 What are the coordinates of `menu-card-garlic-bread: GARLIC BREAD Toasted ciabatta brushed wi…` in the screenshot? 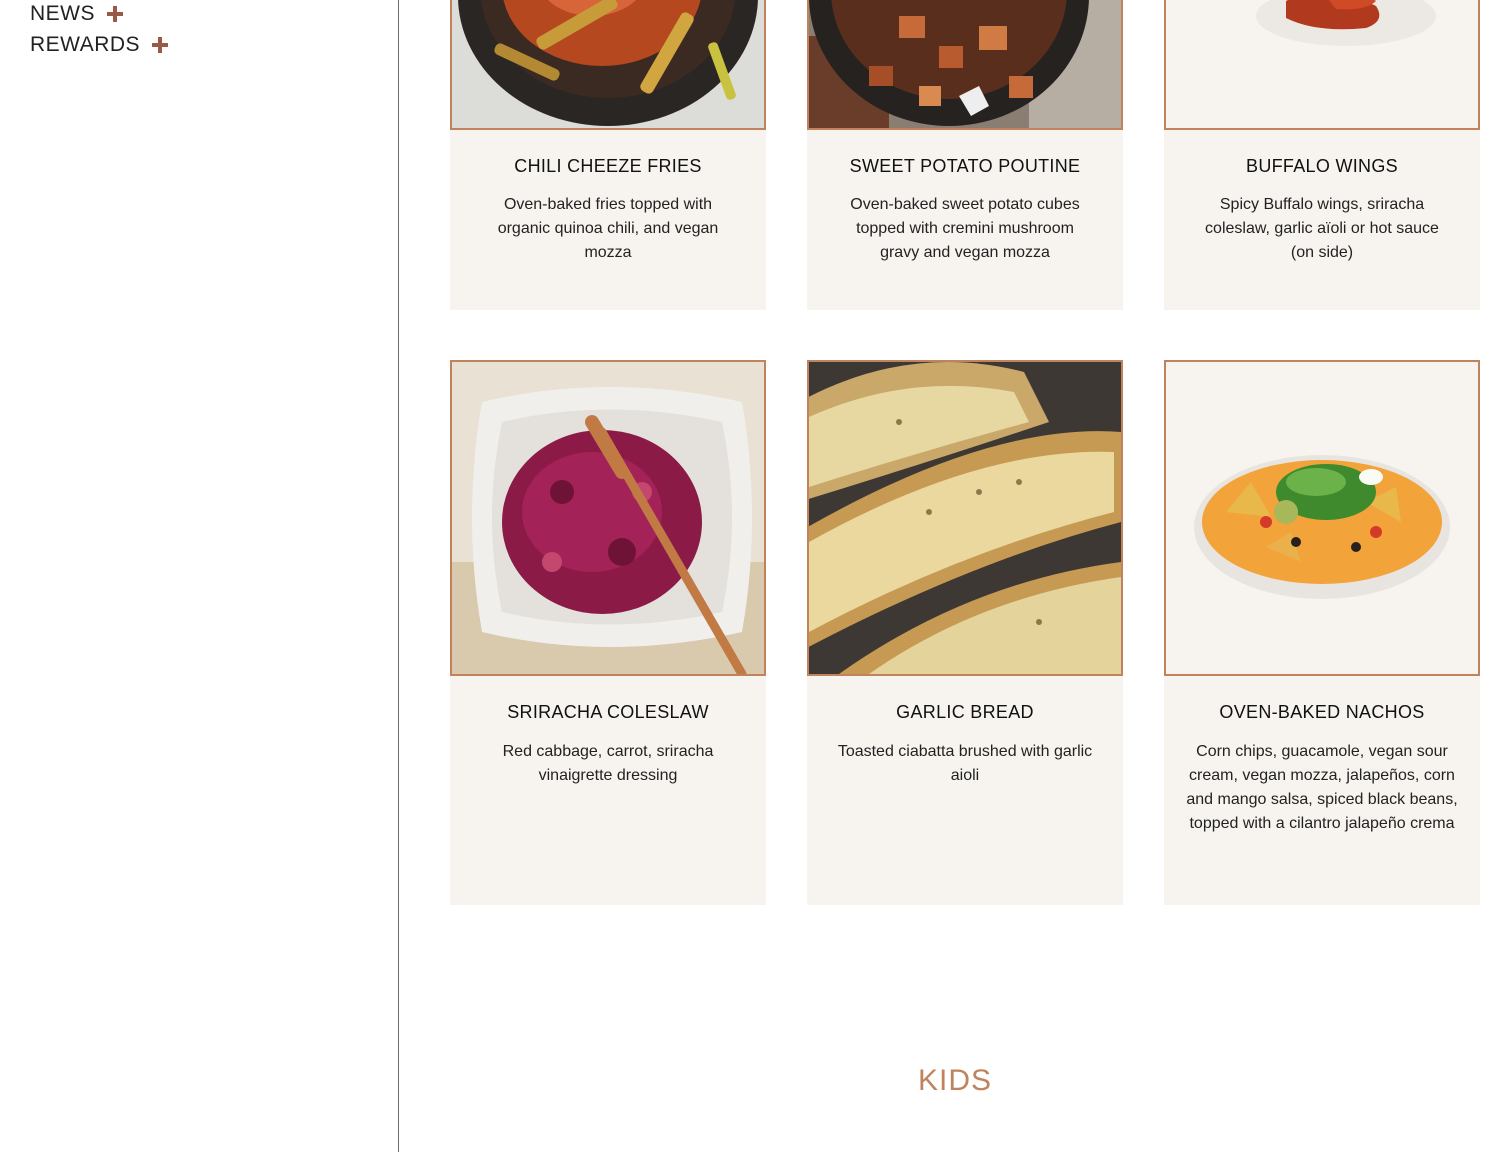 It's located at (965, 632).